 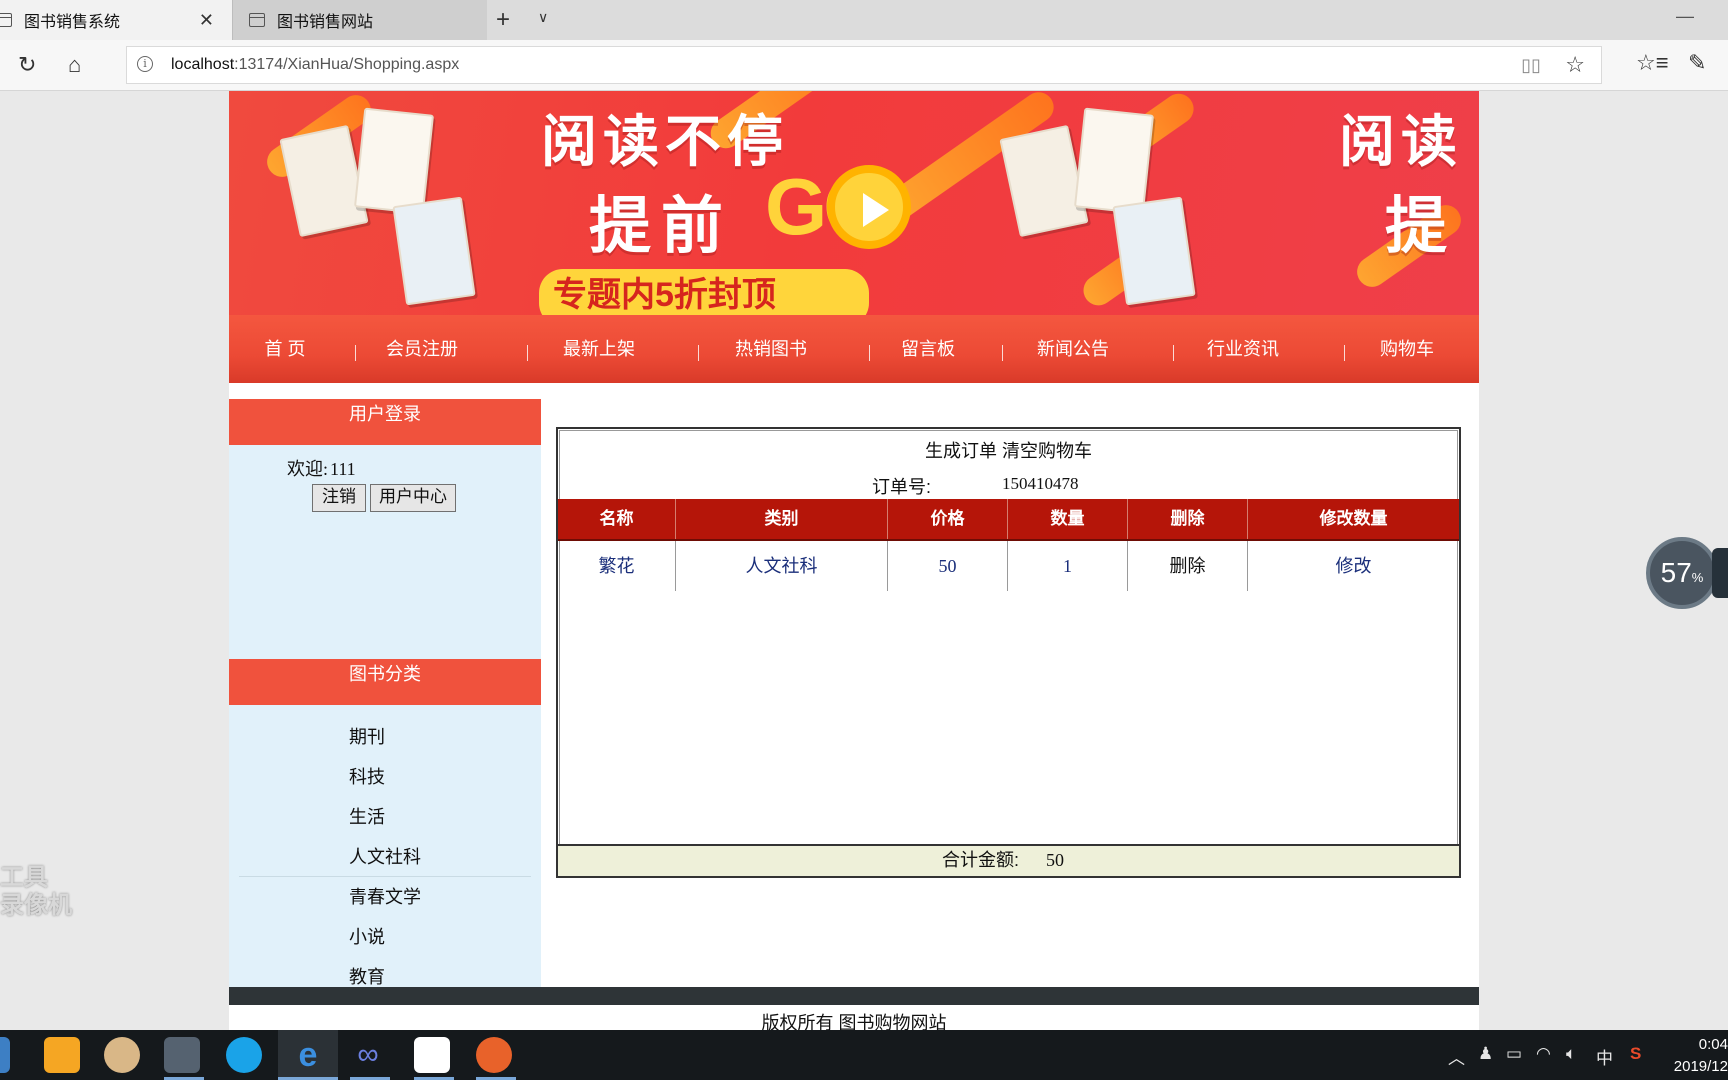 What do you see at coordinates (902, 487) in the screenshot?
I see `order-number-label: 订单号:` at bounding box center [902, 487].